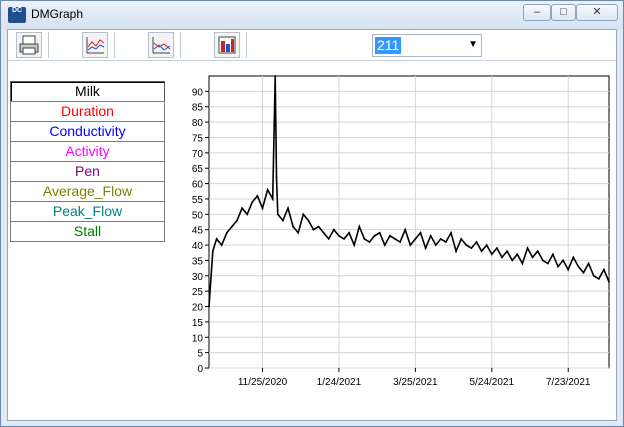 The width and height of the screenshot is (624, 427). Describe the element at coordinates (87, 191) in the screenshot. I see `legend-item-average-flow: Average_Flow` at that location.